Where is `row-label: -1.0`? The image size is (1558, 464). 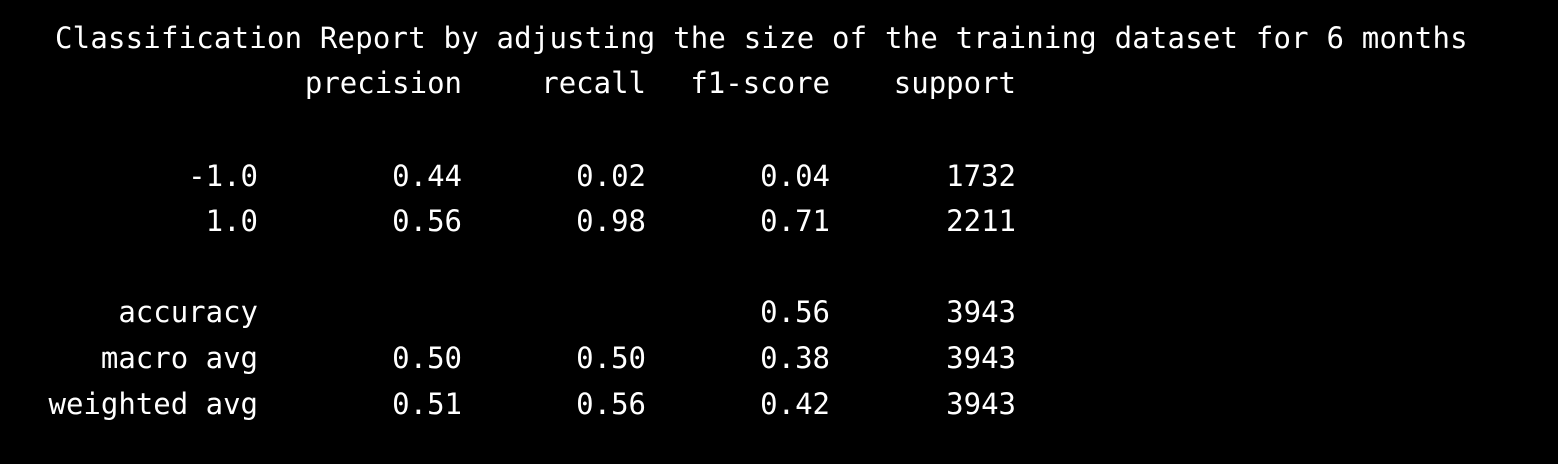 row-label: -1.0 is located at coordinates (223, 176).